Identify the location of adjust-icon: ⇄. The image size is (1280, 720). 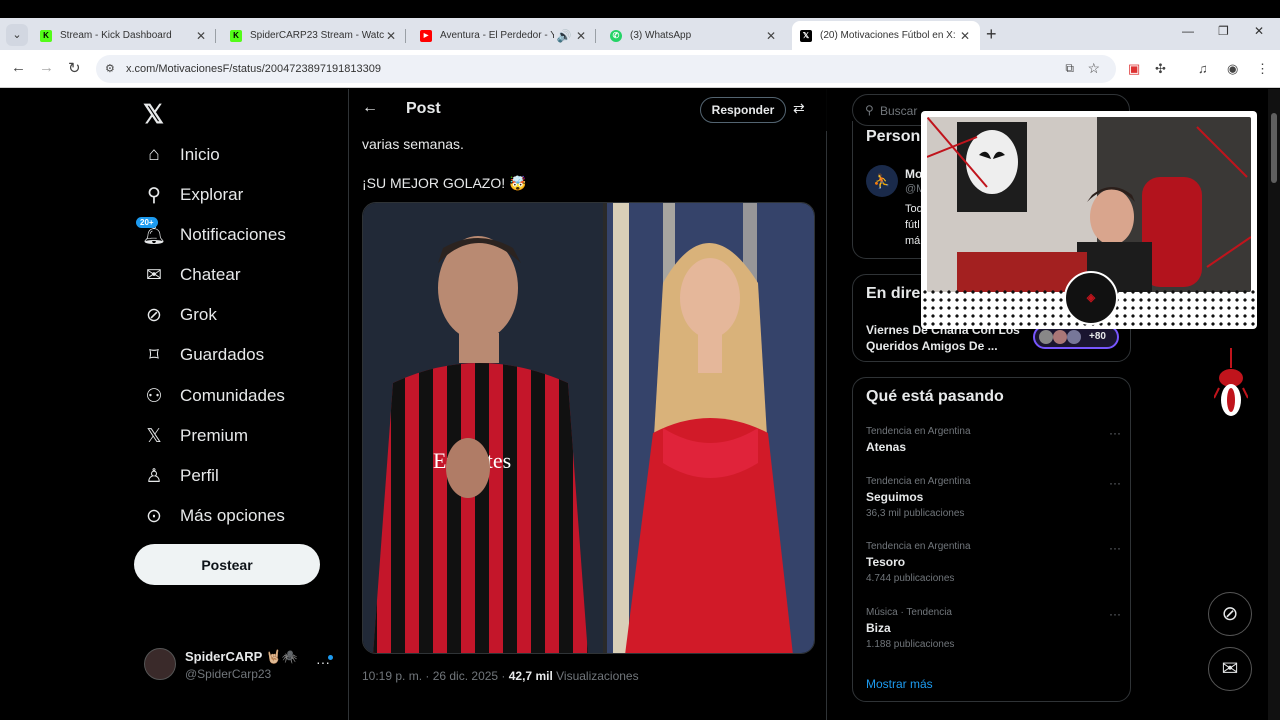
(799, 108).